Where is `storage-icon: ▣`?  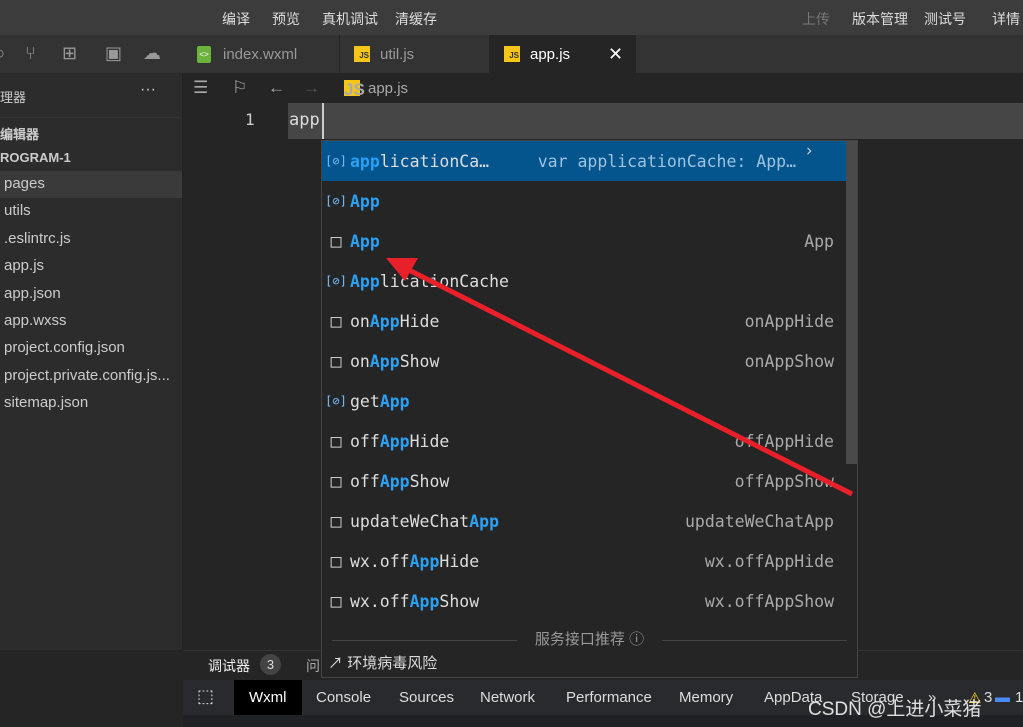 storage-icon: ▣ is located at coordinates (113, 53).